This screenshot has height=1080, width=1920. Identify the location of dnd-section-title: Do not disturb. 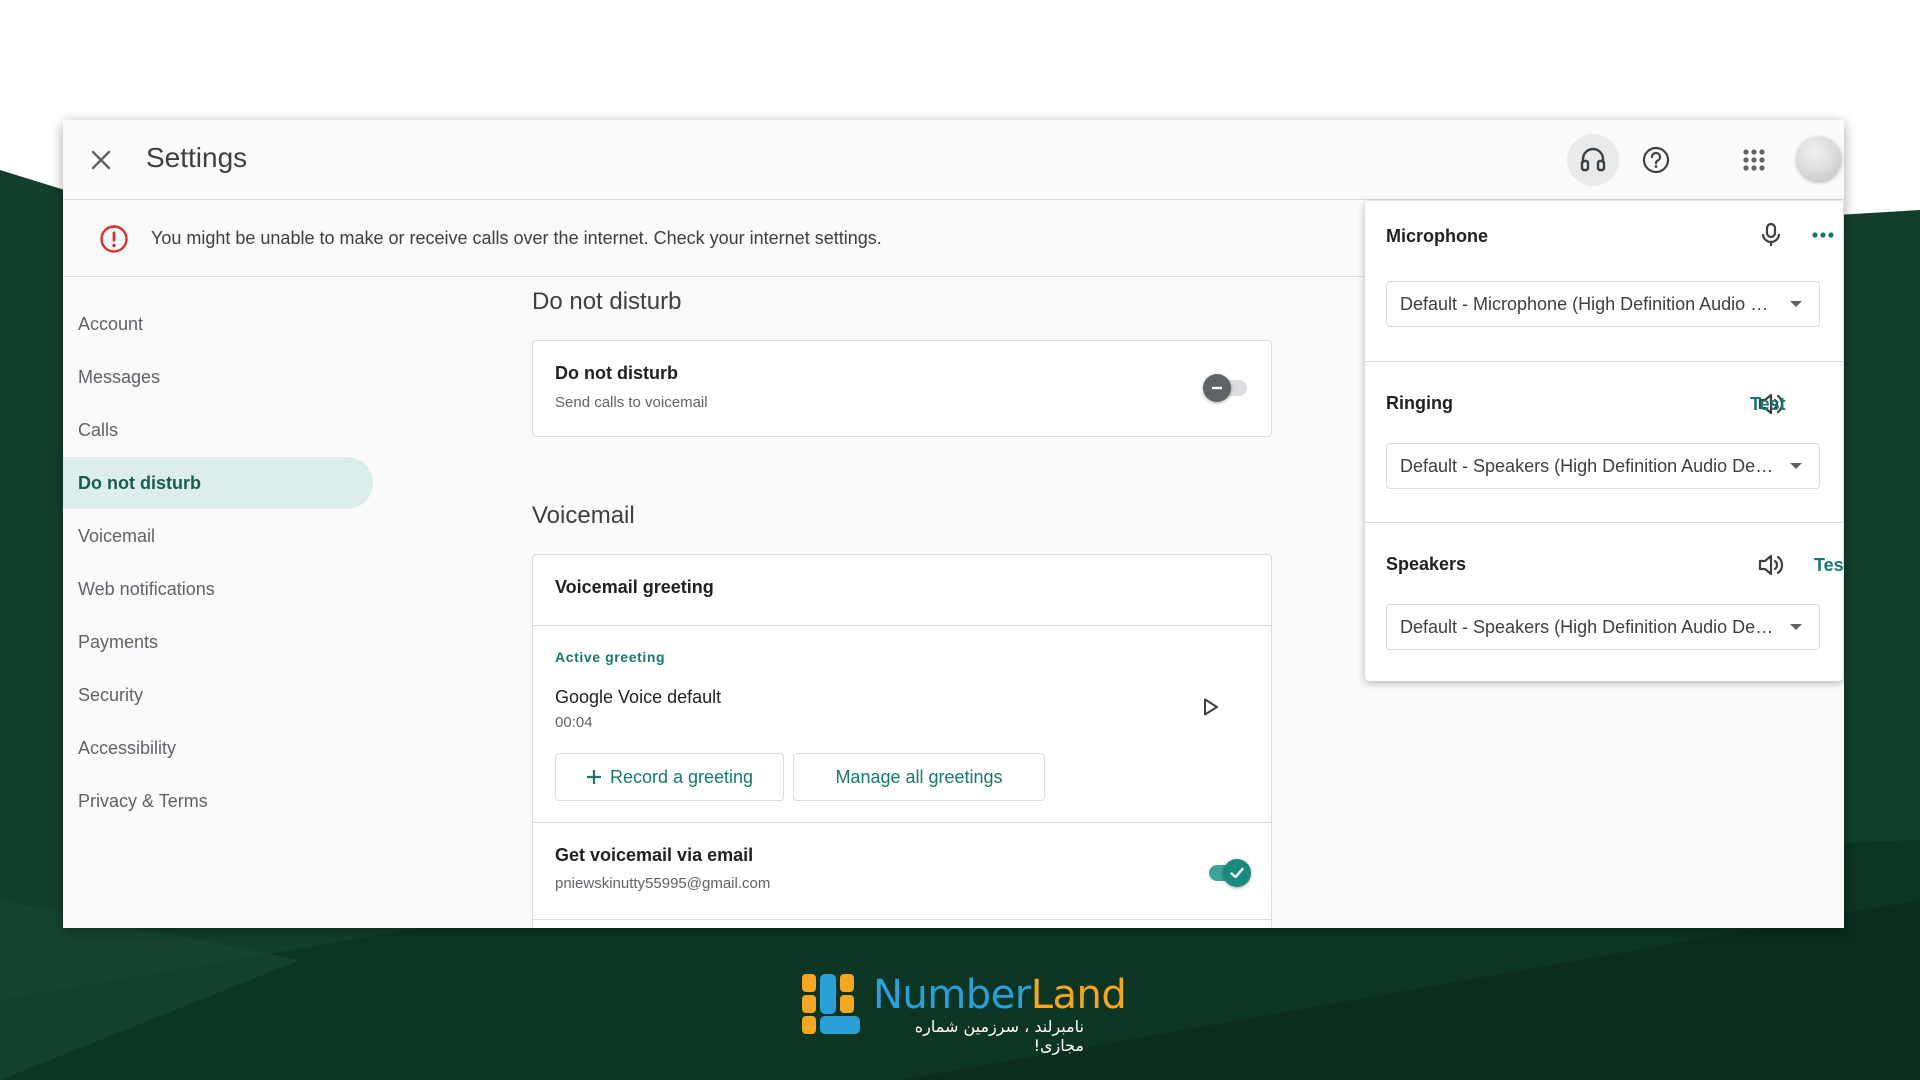
(607, 301).